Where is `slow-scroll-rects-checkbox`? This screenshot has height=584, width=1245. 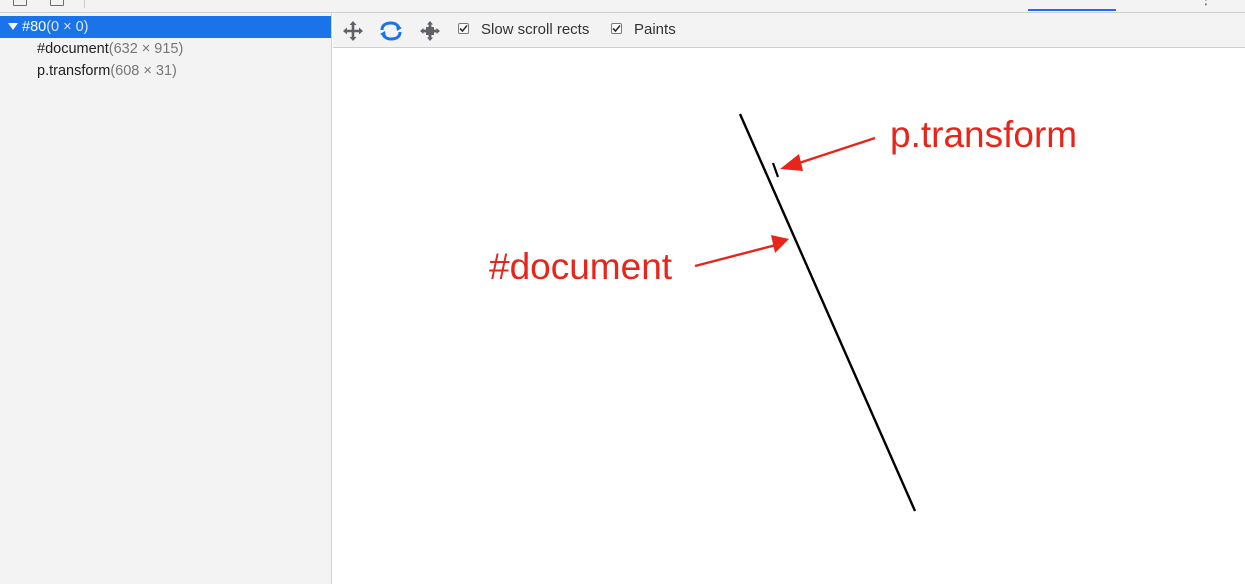
slow-scroll-rects-checkbox is located at coordinates (463, 28).